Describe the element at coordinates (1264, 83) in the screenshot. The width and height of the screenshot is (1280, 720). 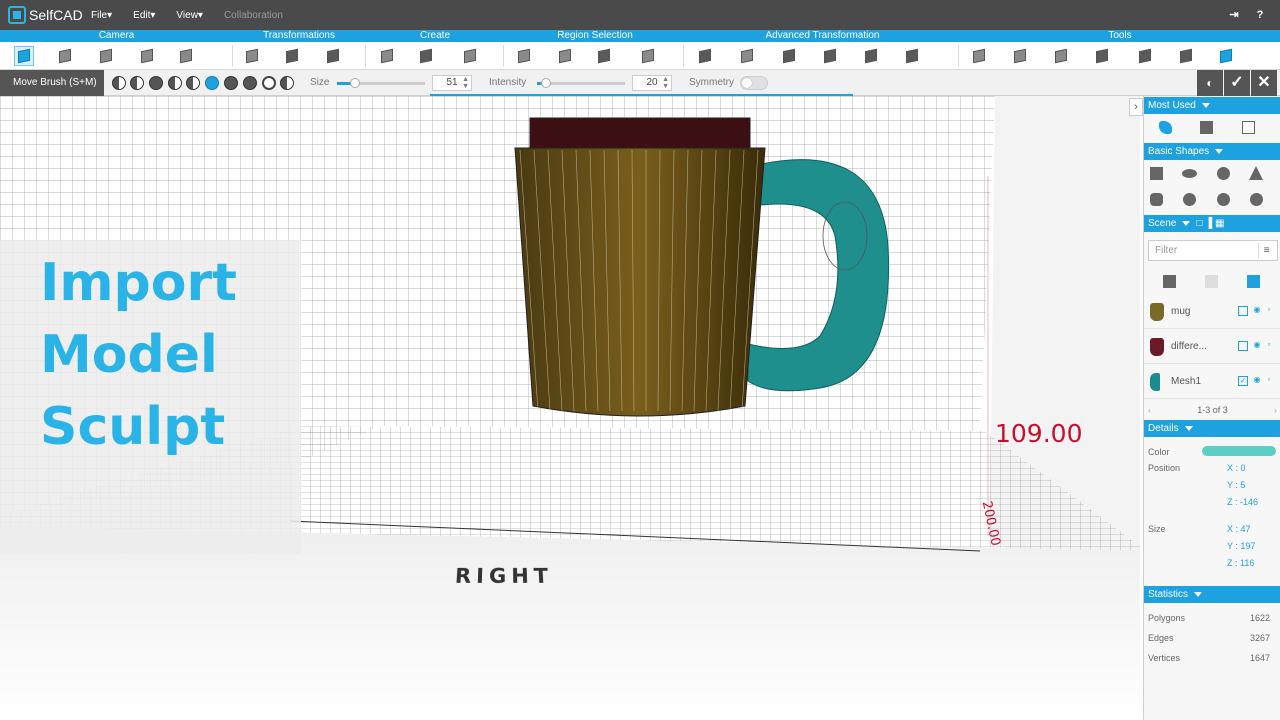
I see `cancel-close-icon: ✕` at that location.